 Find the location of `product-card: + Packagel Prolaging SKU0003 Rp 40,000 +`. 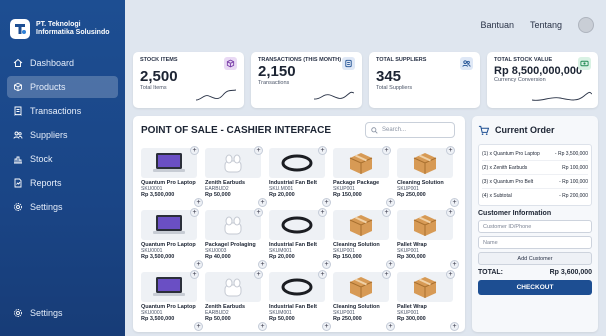

product-card: + Packagel Prolaging SKU0003 Rp 40,000 + is located at coordinates (236, 239).